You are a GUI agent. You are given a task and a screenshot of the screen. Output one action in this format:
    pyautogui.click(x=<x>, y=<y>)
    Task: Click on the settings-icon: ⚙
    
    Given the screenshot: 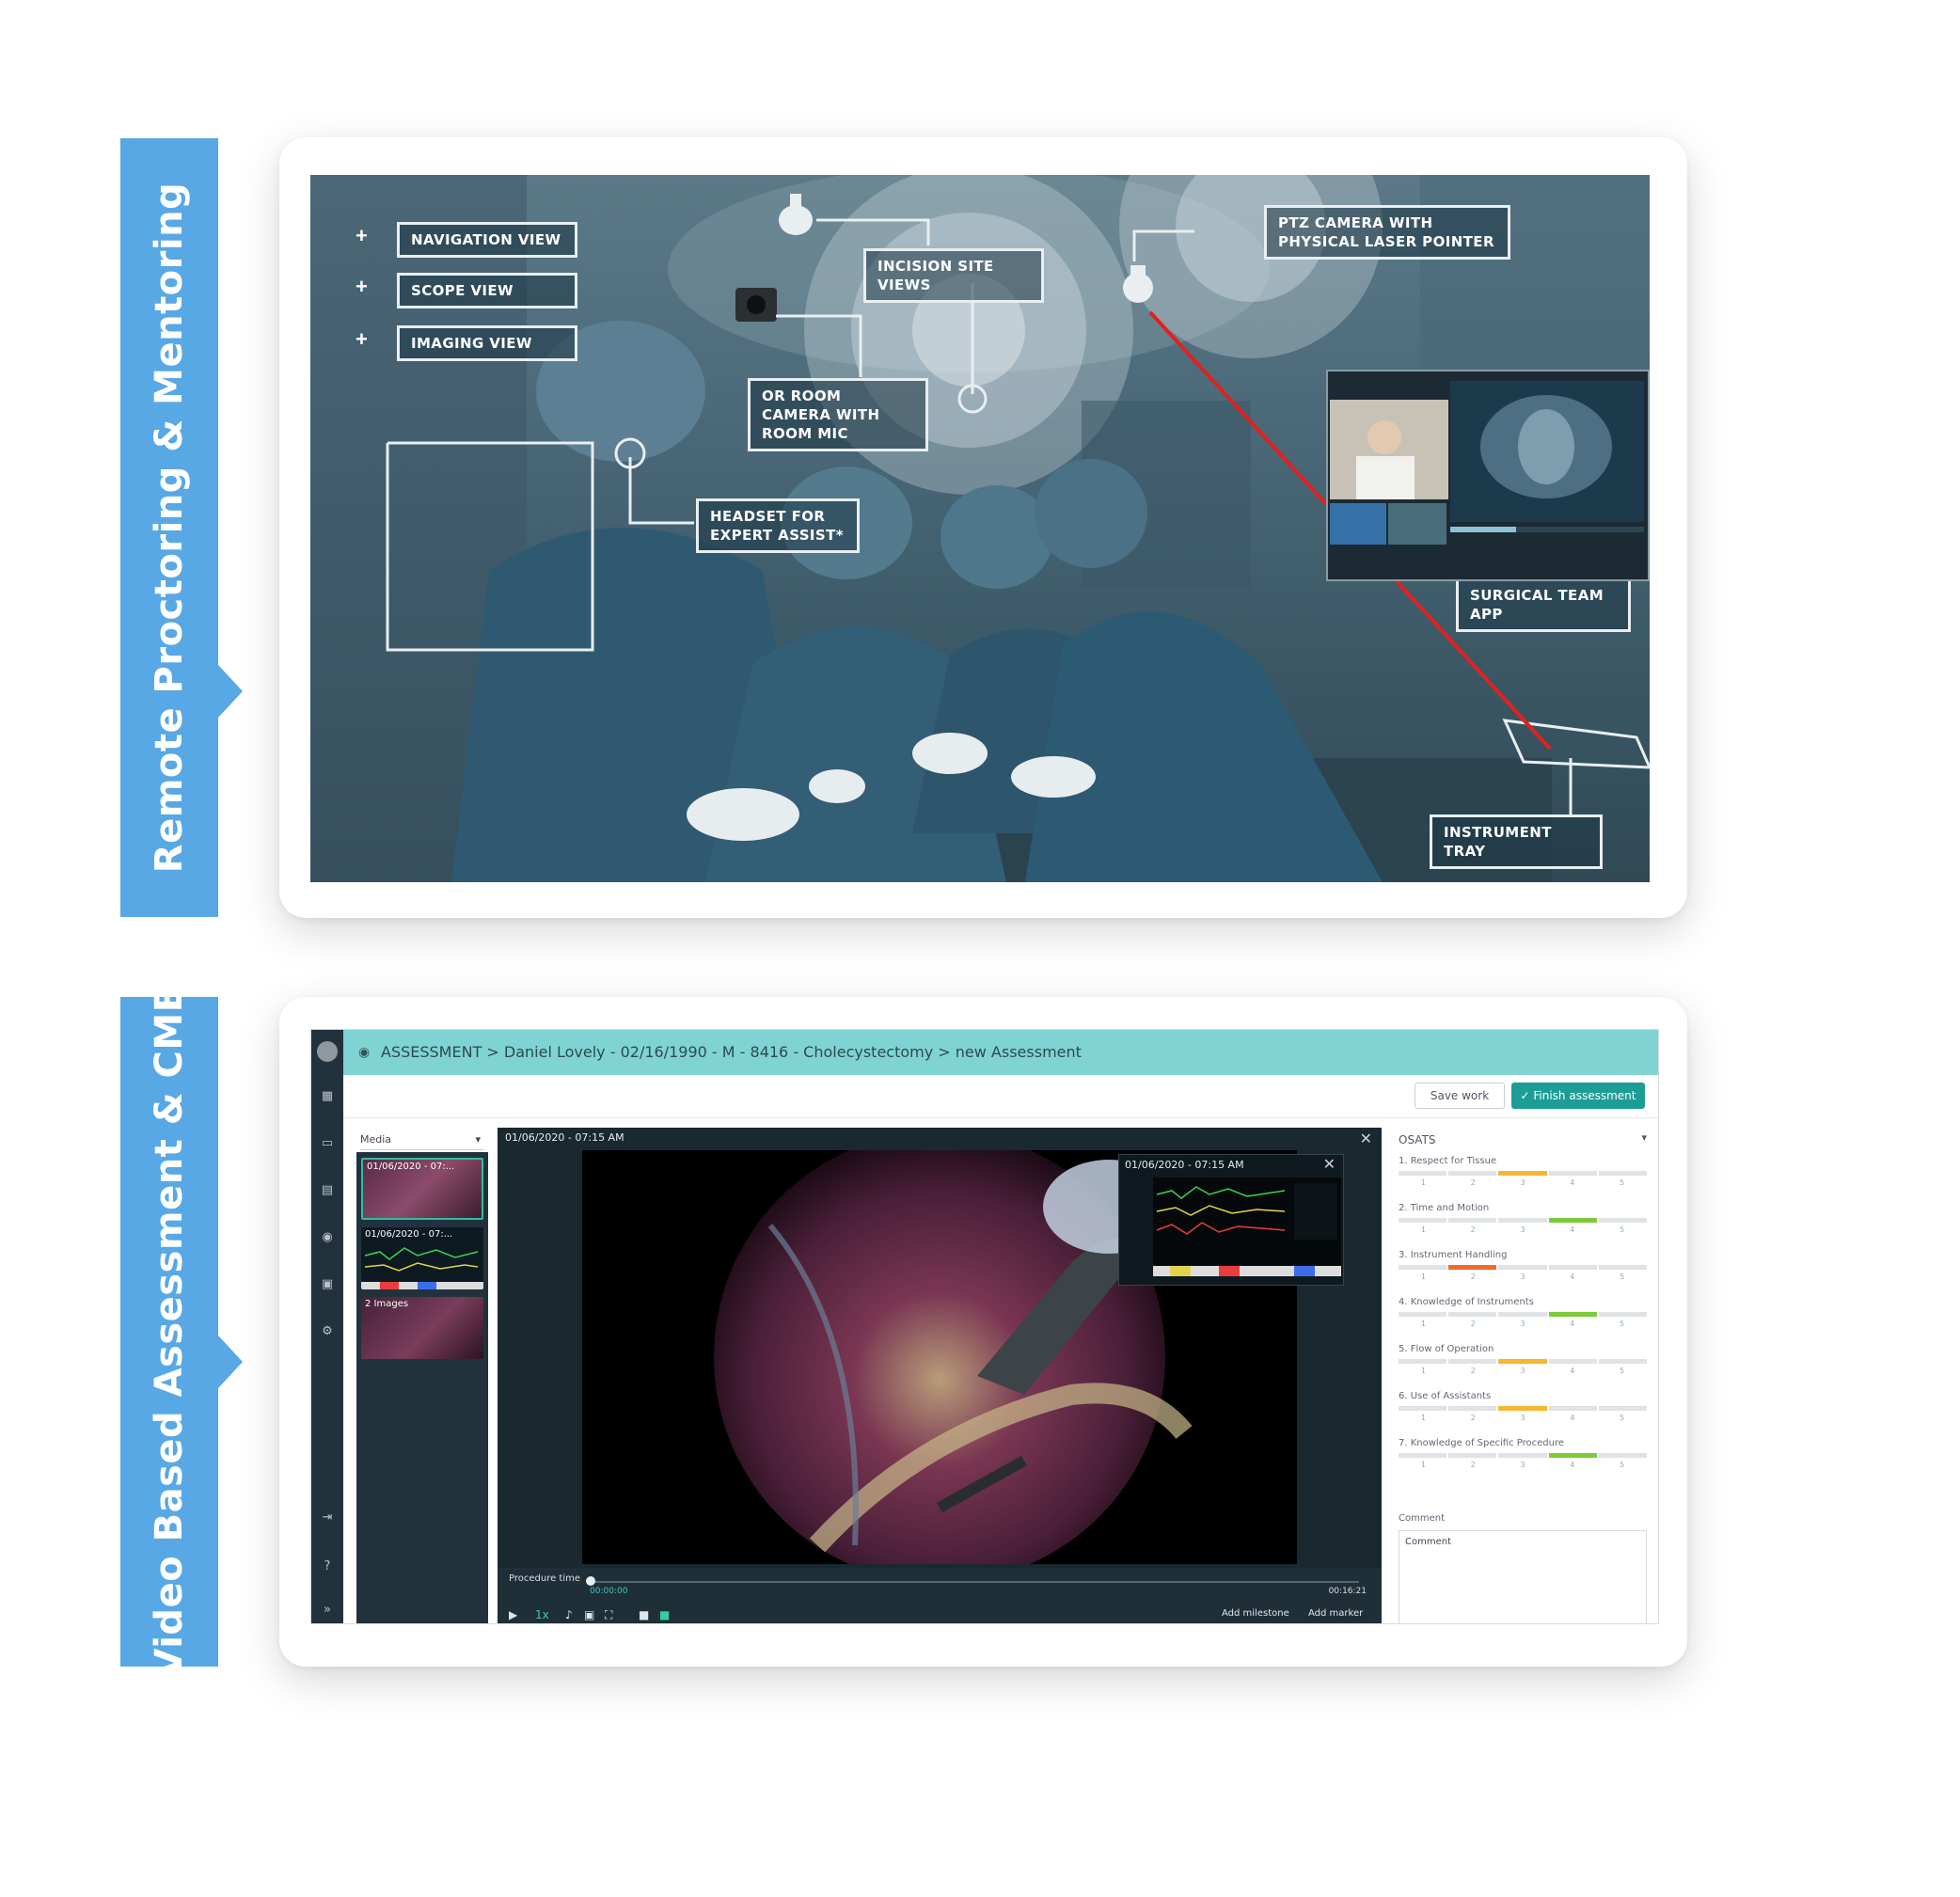 What is the action you would take?
    pyautogui.click(x=327, y=1331)
    